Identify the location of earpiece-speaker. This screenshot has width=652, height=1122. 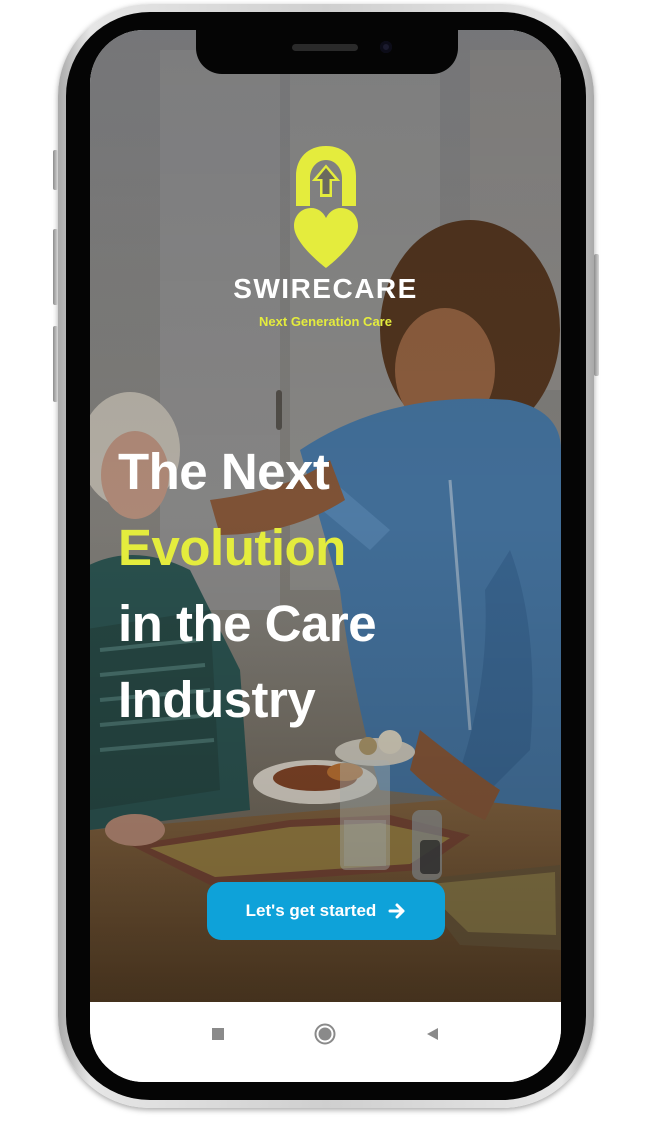
(325, 47).